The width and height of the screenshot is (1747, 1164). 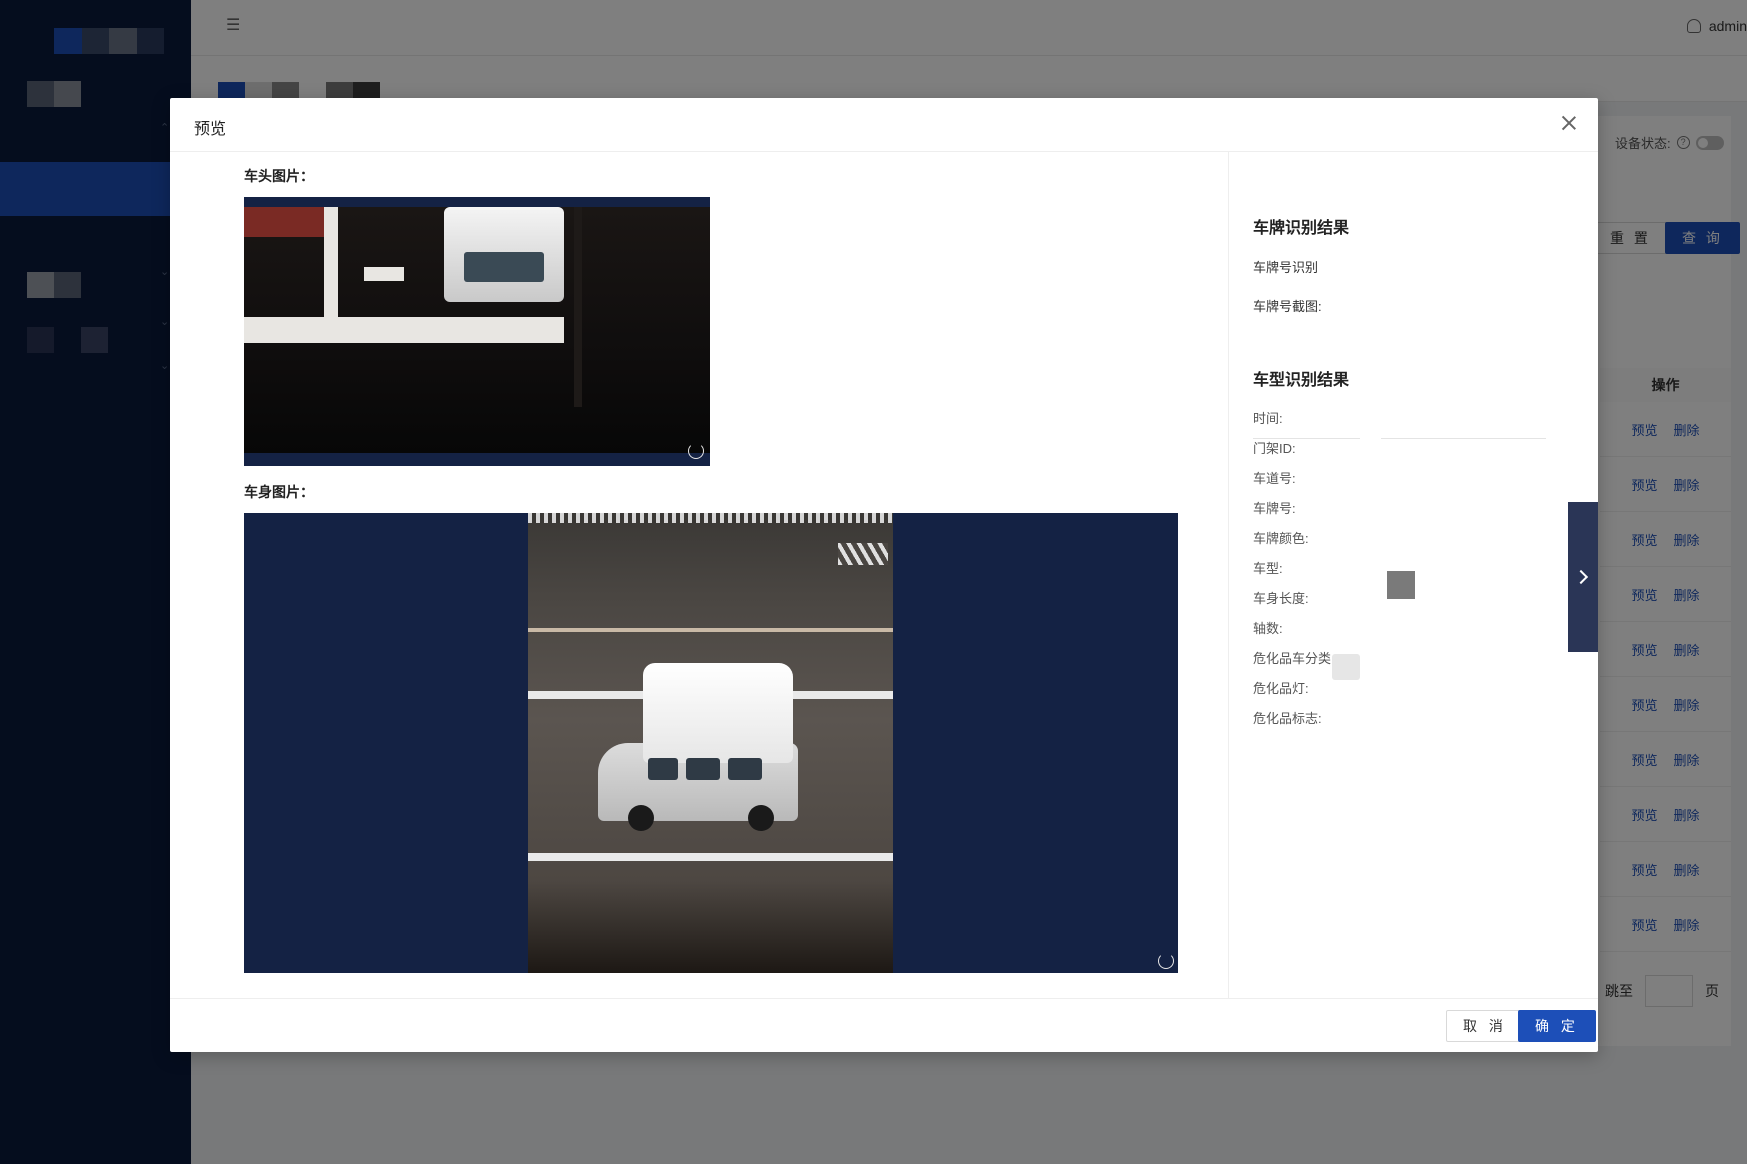 I want to click on front-photo, so click(x=477, y=330).